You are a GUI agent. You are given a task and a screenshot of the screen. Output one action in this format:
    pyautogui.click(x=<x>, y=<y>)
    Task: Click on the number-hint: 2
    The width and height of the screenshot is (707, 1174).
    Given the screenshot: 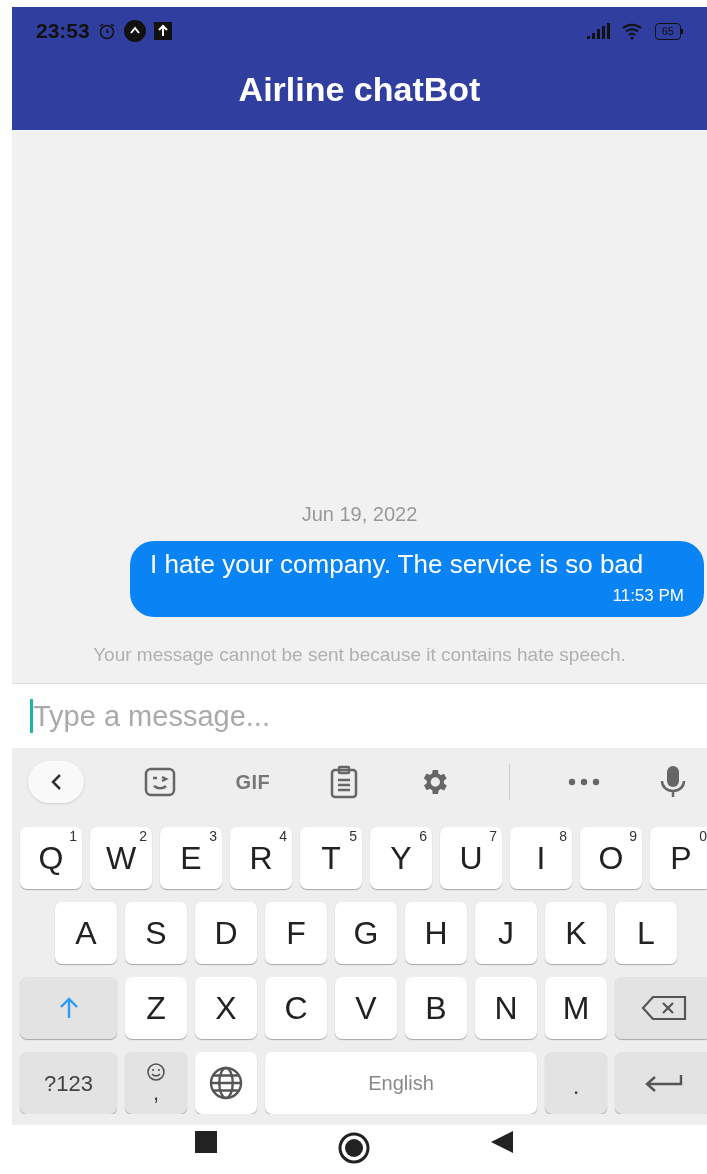 What is the action you would take?
    pyautogui.click(x=143, y=836)
    